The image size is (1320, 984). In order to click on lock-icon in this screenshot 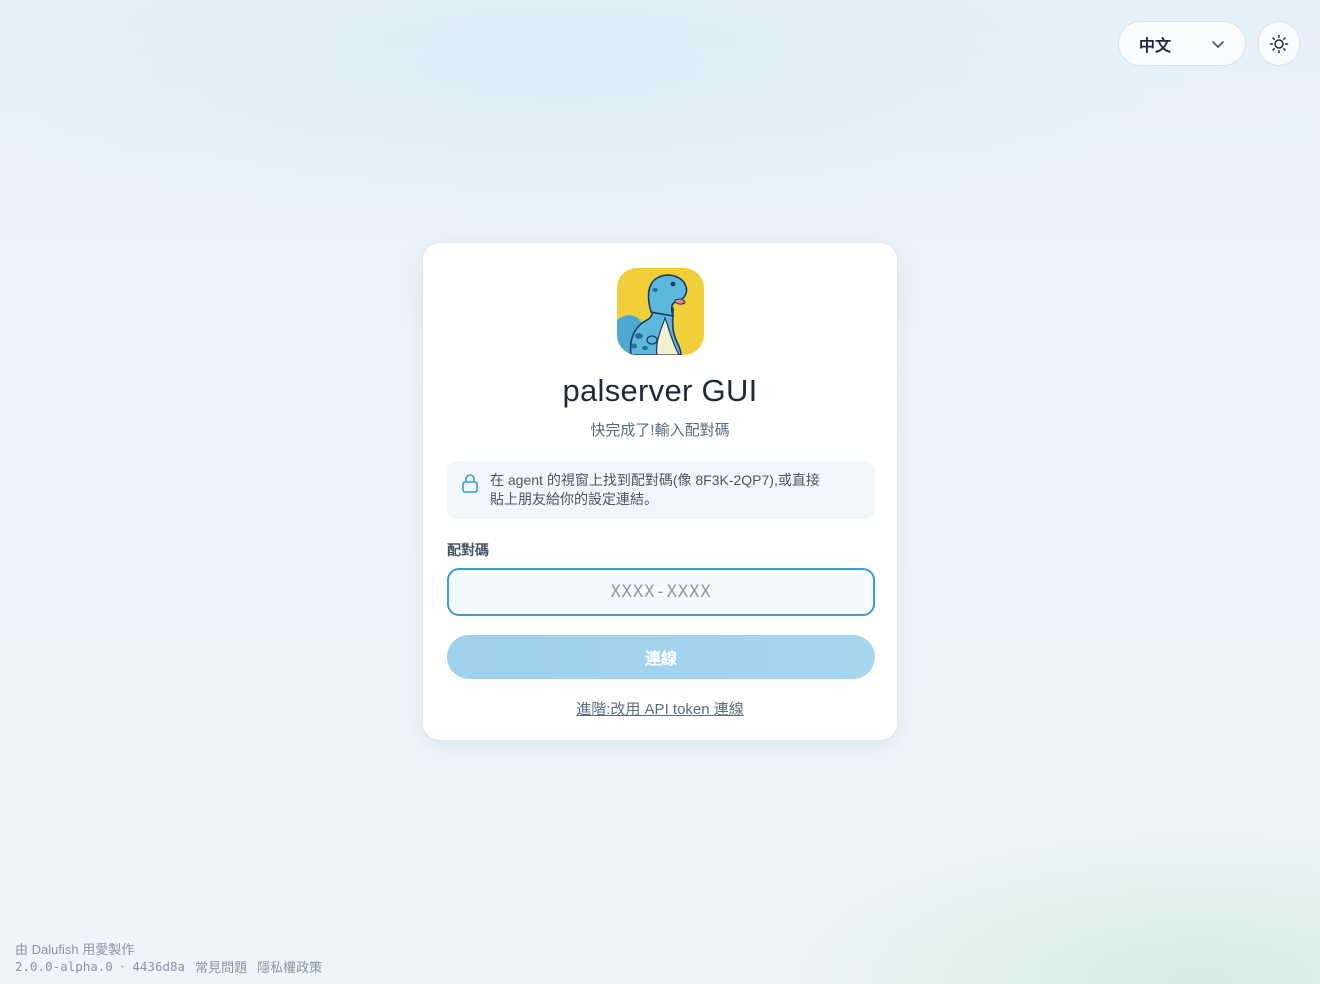, I will do `click(470, 483)`.